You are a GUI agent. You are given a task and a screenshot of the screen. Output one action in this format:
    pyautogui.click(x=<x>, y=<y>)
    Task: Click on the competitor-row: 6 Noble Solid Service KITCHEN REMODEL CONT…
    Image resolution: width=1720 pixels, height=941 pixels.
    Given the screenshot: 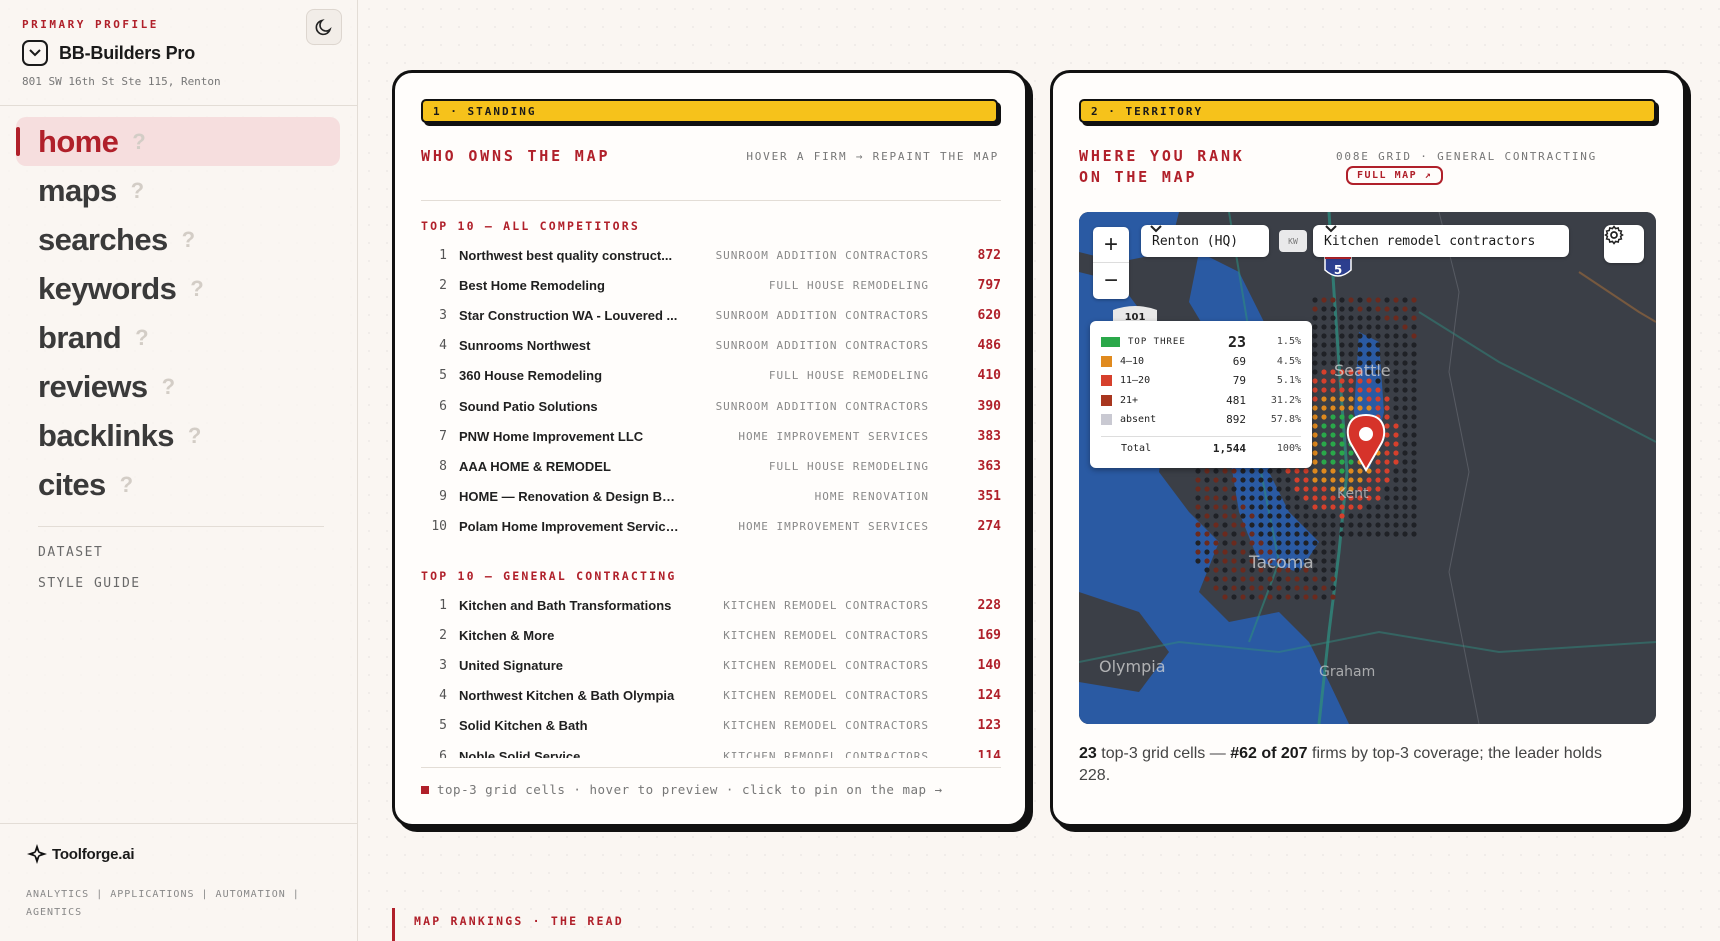 What is the action you would take?
    pyautogui.click(x=711, y=749)
    